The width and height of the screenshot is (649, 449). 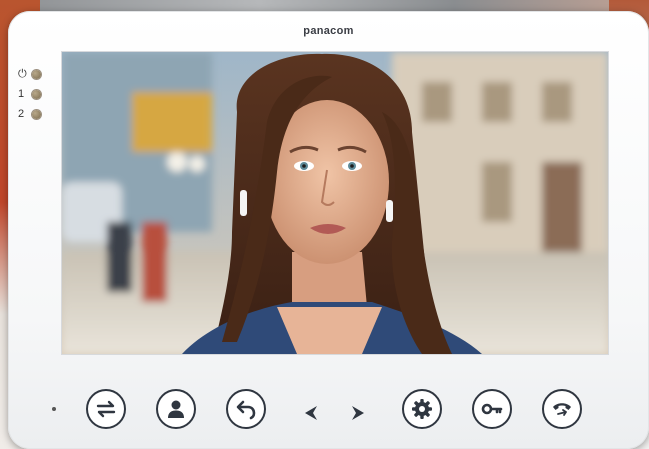 I want to click on key-icon, so click(x=492, y=409).